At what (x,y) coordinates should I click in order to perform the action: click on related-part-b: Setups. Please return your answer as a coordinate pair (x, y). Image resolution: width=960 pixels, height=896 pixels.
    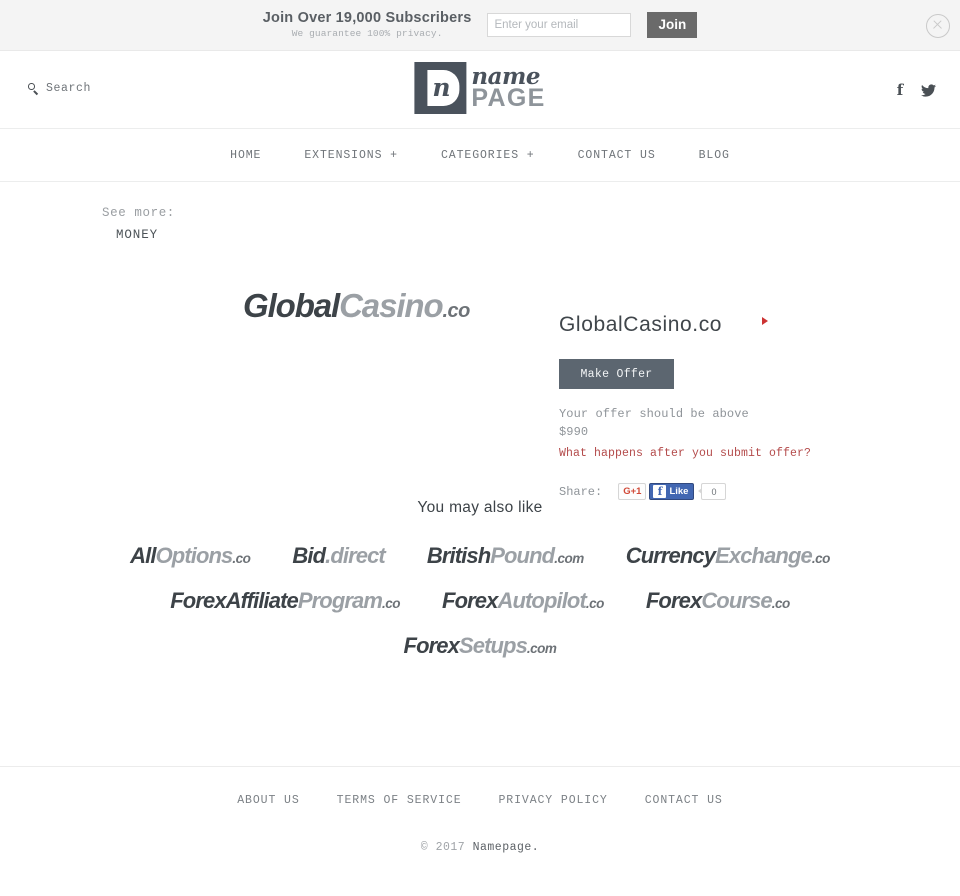
    Looking at the image, I should click on (493, 646).